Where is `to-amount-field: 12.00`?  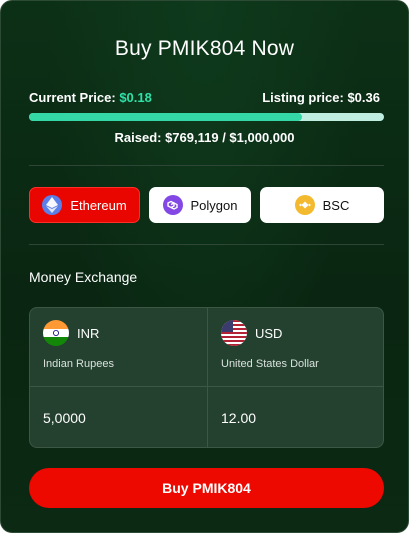
to-amount-field: 12.00 is located at coordinates (238, 418).